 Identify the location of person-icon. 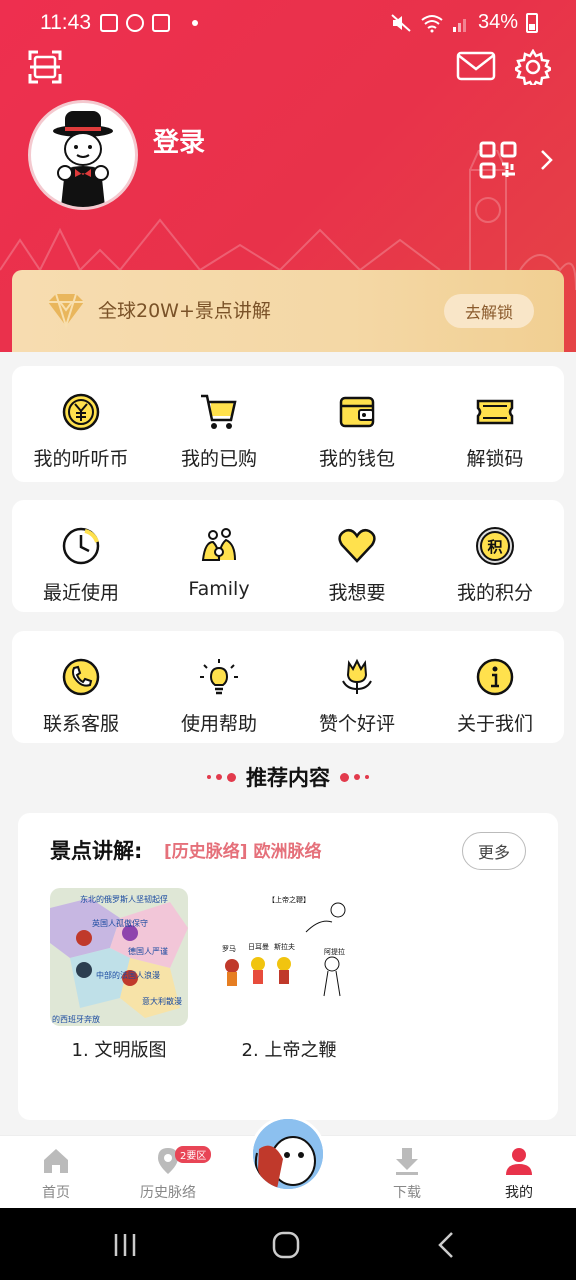
(519, 1161).